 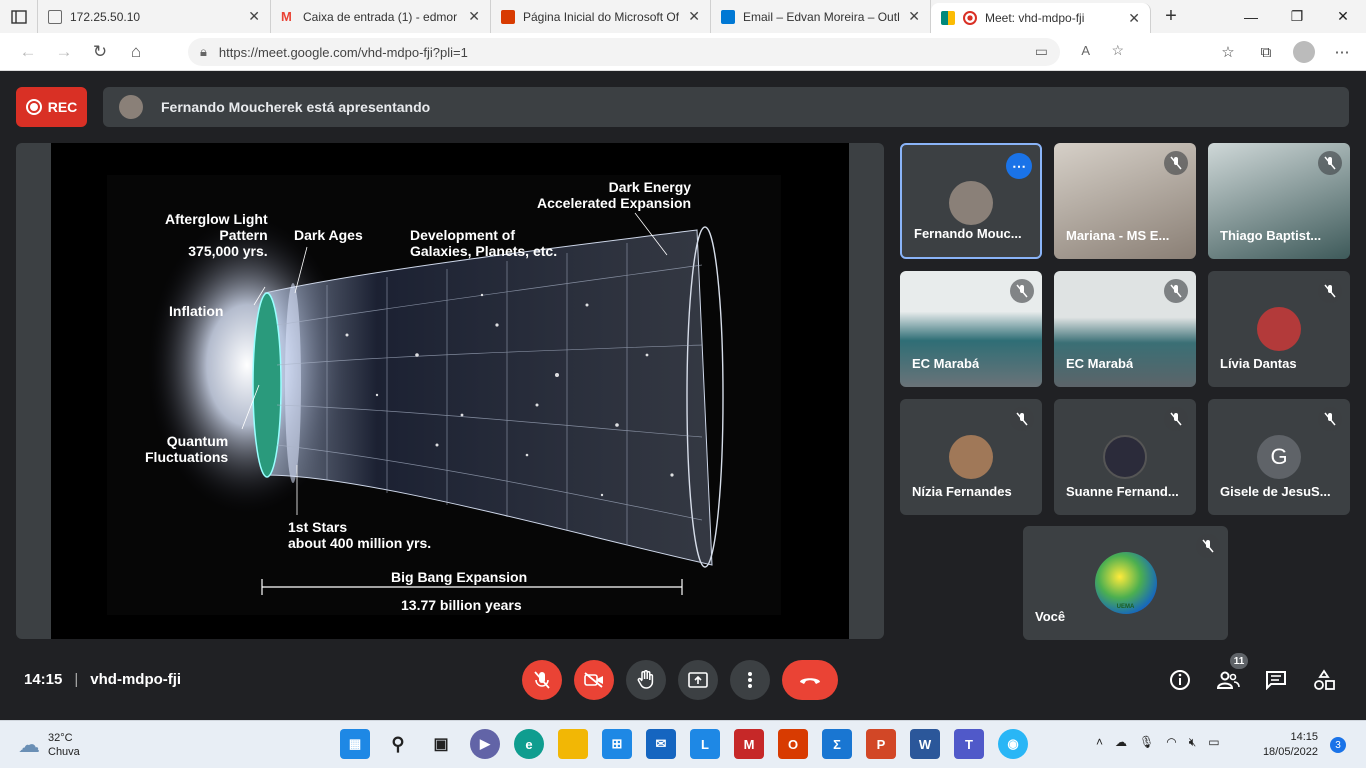 What do you see at coordinates (100, 52) in the screenshot?
I see `refresh-button: ↻` at bounding box center [100, 52].